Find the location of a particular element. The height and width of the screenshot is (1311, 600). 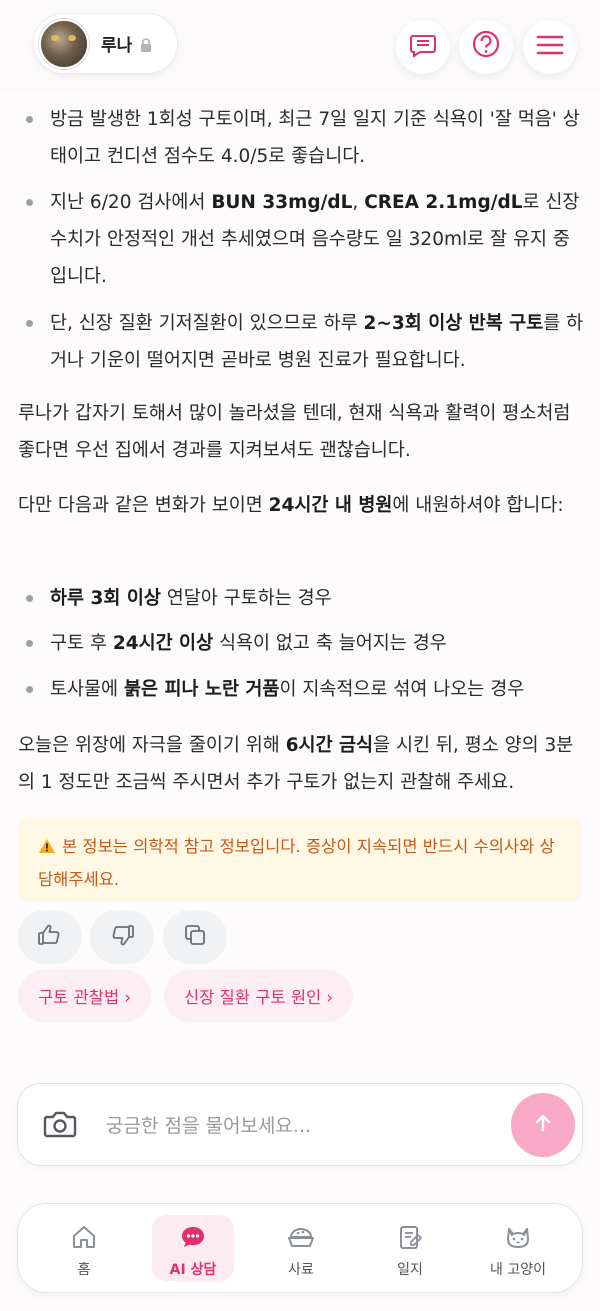

nav-food: 사료 is located at coordinates (301, 1248).